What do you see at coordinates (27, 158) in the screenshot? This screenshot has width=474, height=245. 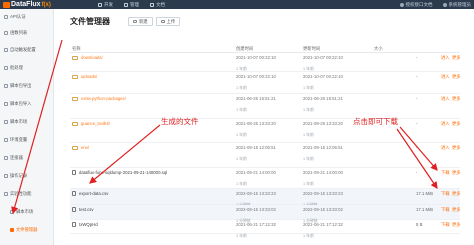 I see `sidebar-item-connectors: 连接器` at bounding box center [27, 158].